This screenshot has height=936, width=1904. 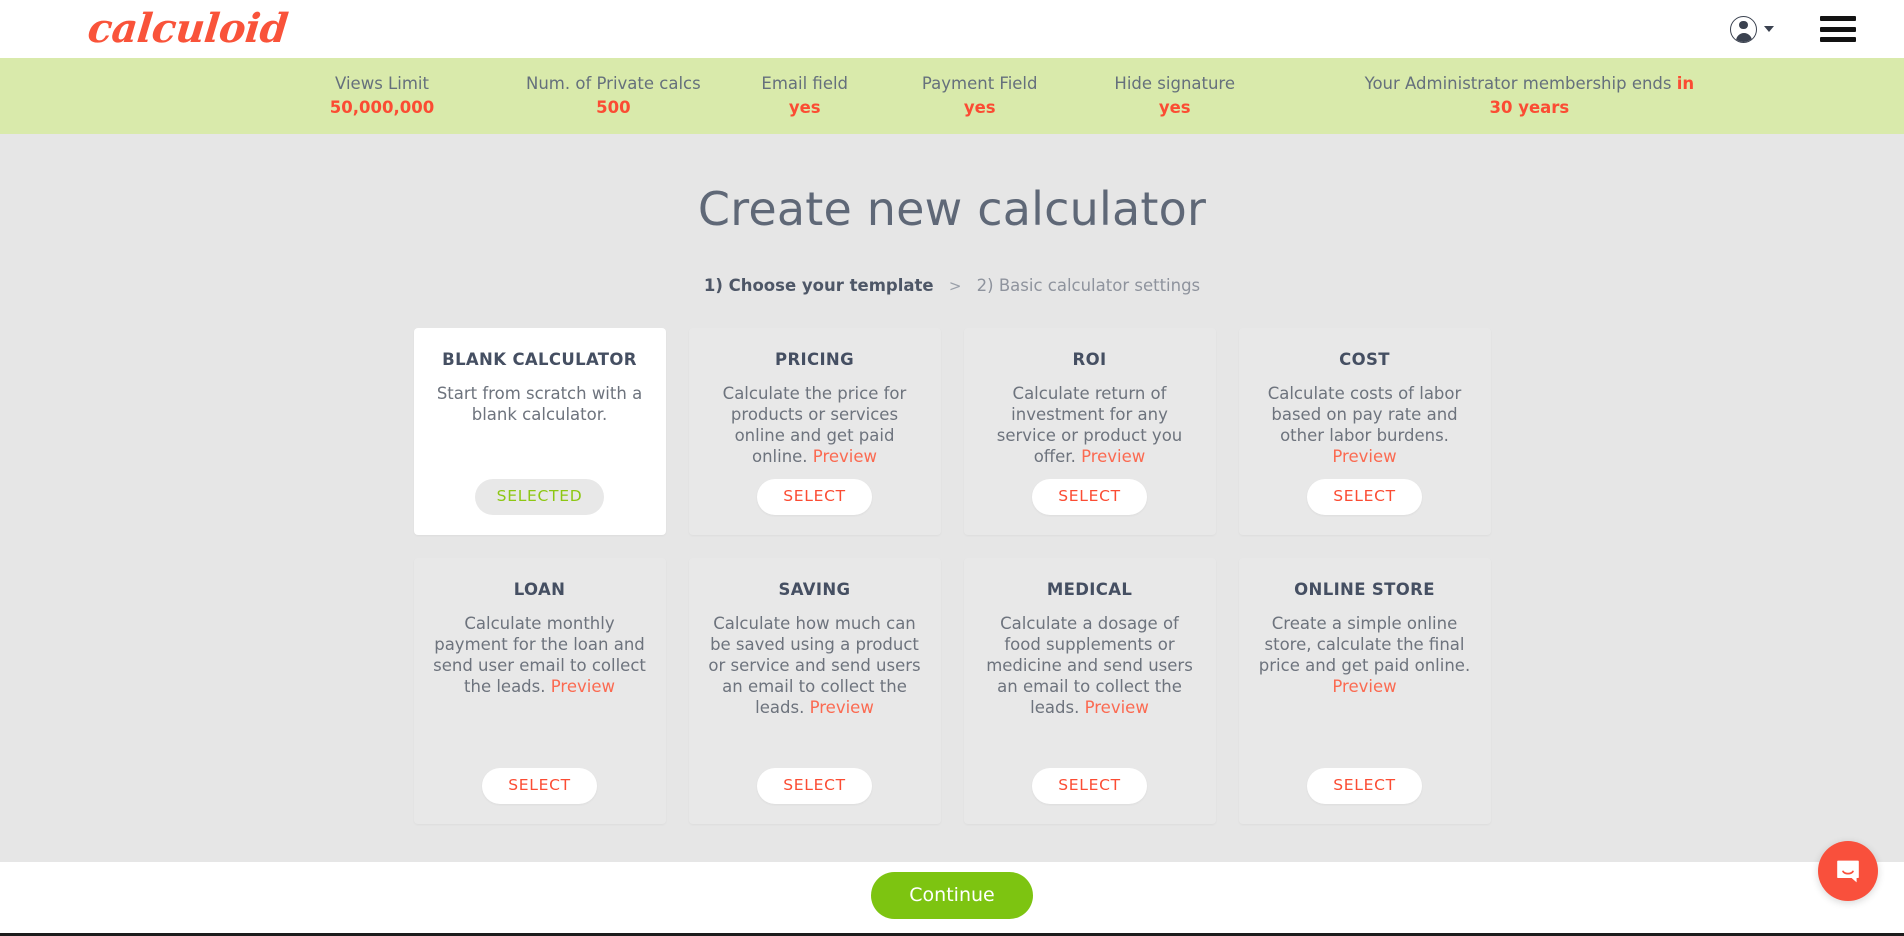 I want to click on card-title: MEDICAL, so click(x=1089, y=589).